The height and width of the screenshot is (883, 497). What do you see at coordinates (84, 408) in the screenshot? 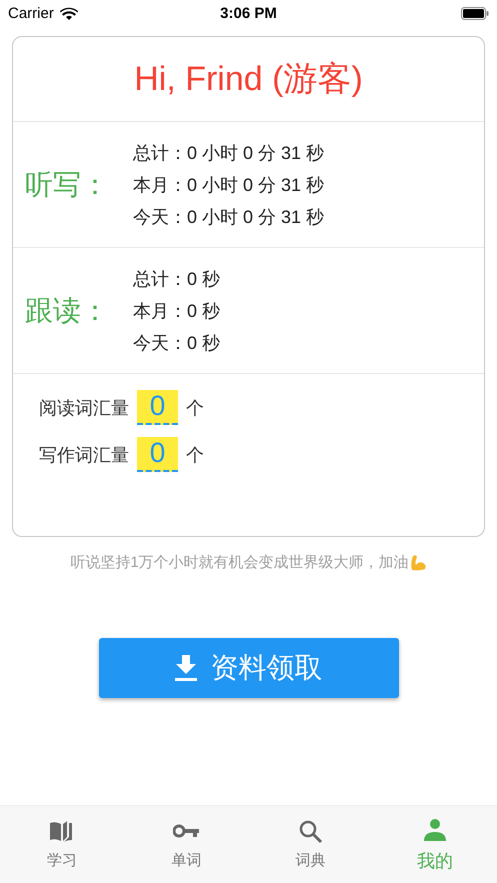
I see `vocab-label: 阅读词汇量` at bounding box center [84, 408].